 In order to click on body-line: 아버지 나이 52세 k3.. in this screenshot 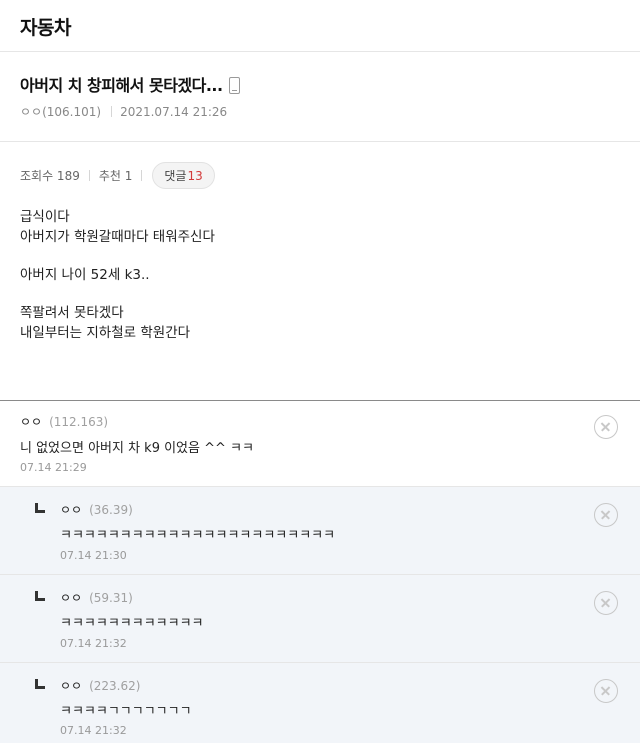, I will do `click(85, 275)`.